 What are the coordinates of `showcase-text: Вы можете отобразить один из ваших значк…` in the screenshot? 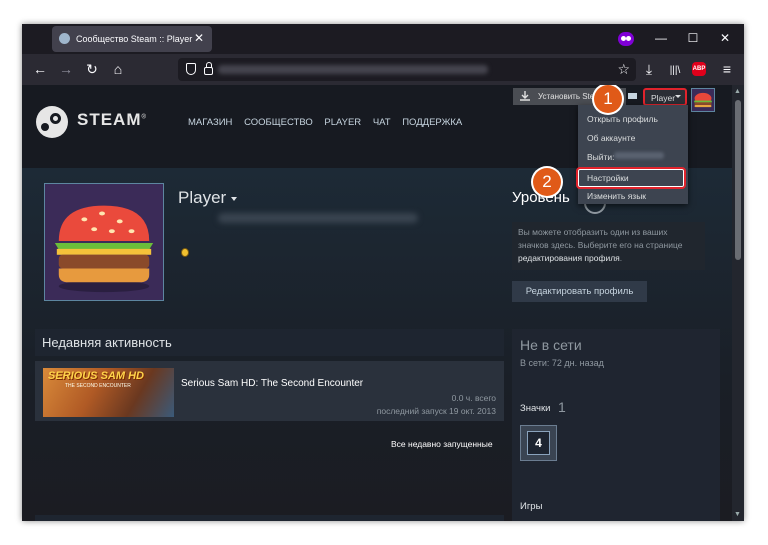 It's located at (600, 238).